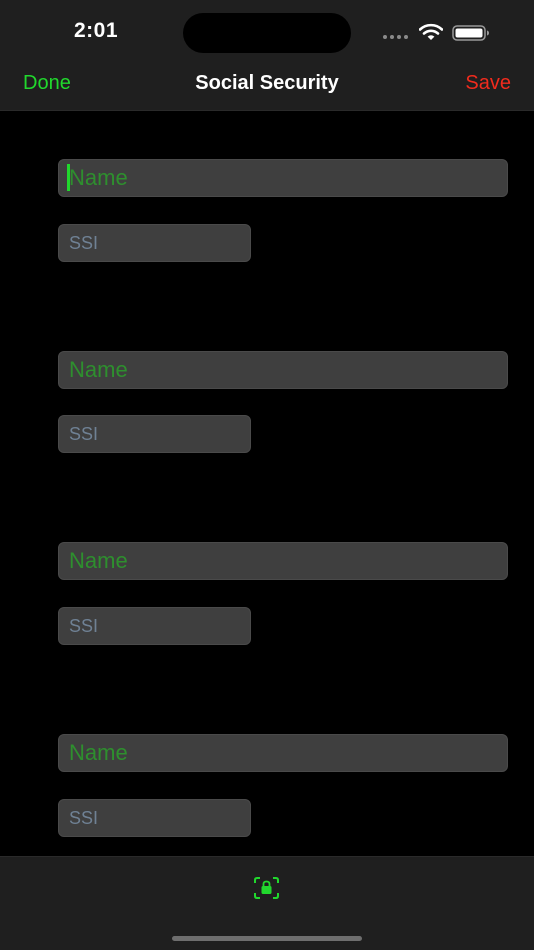  What do you see at coordinates (96, 30) in the screenshot?
I see `status-time: 2:01` at bounding box center [96, 30].